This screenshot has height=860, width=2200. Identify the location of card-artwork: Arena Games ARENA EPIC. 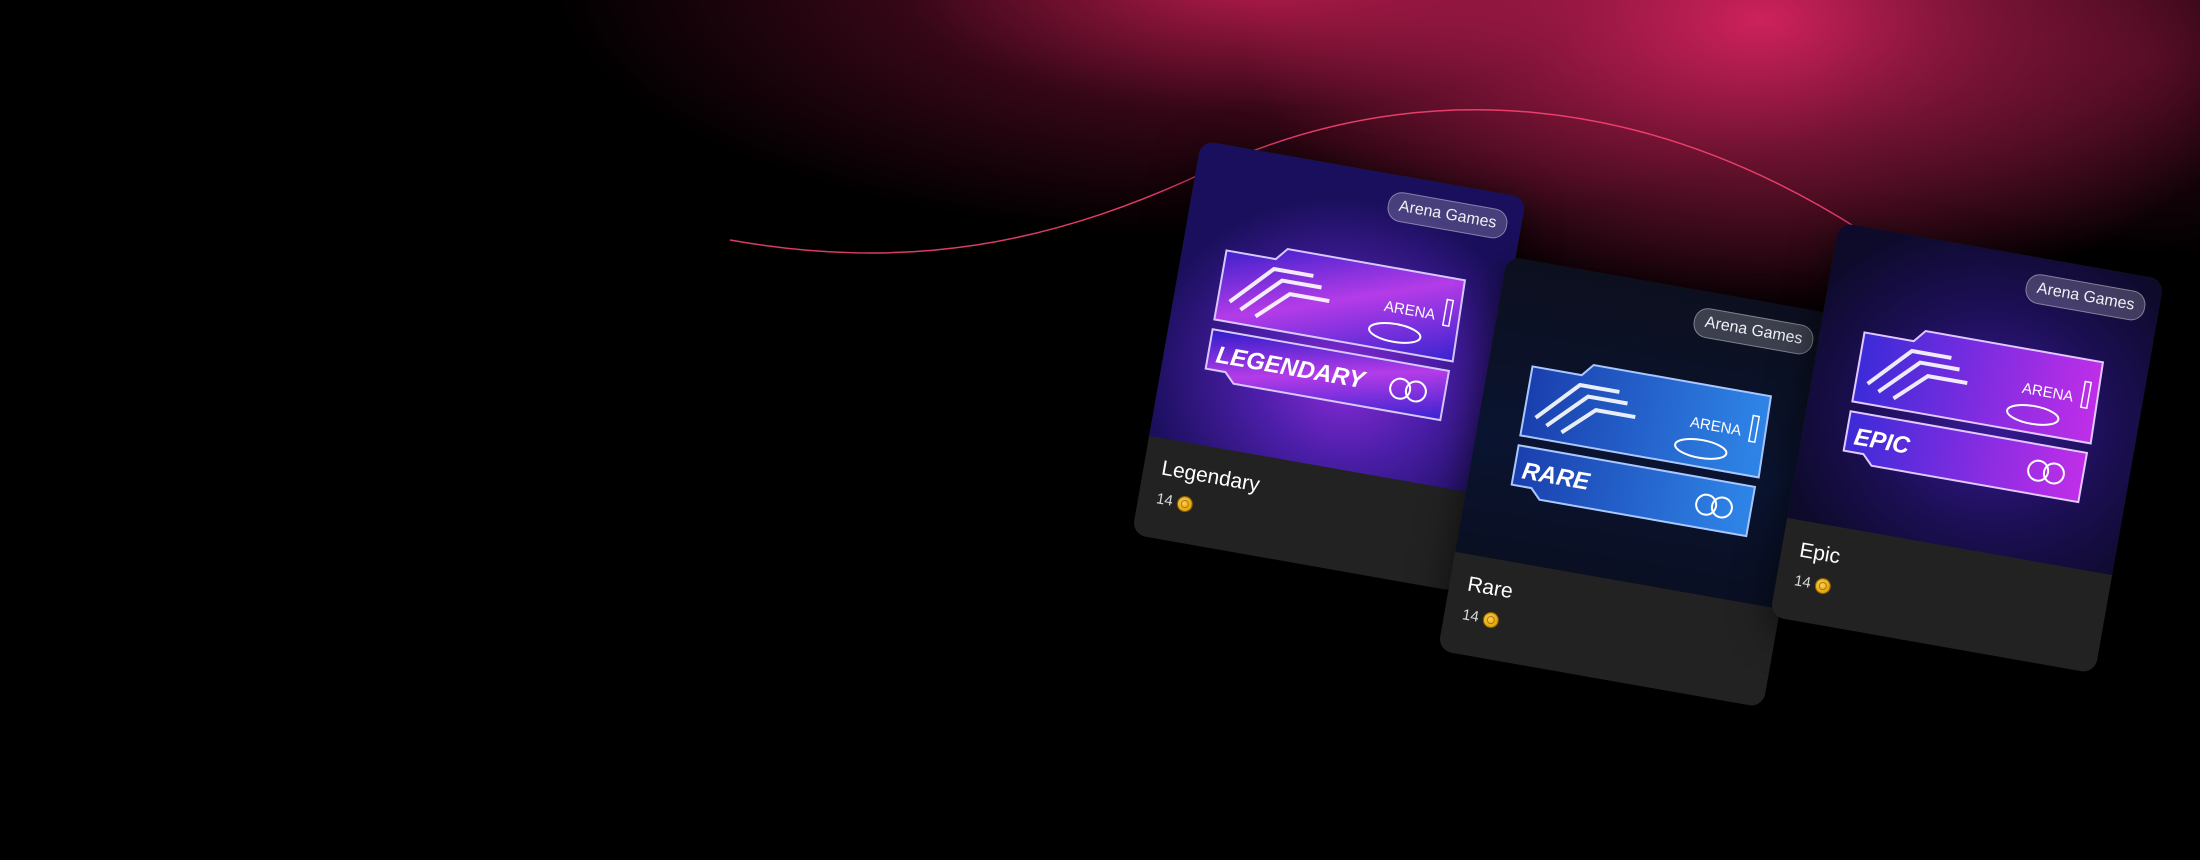
(1976, 399).